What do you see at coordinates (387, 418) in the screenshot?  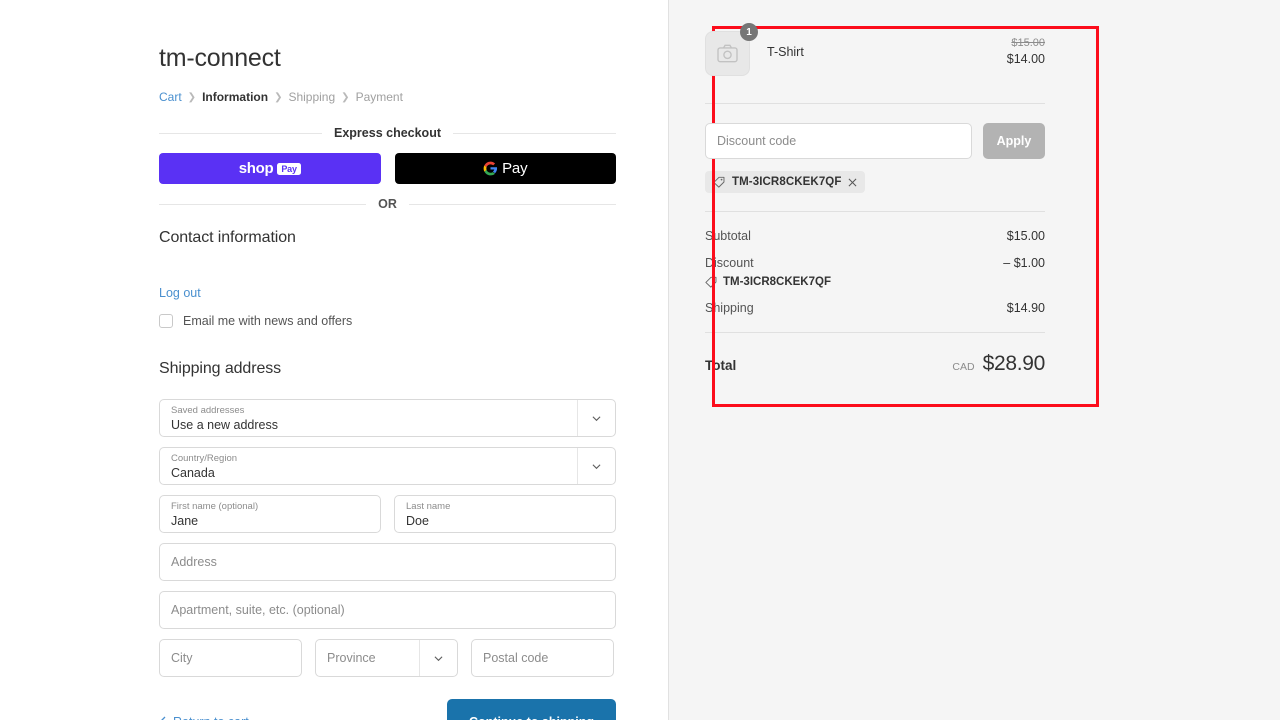 I see `saved-addresses-select: Saved addresses Use a new address` at bounding box center [387, 418].